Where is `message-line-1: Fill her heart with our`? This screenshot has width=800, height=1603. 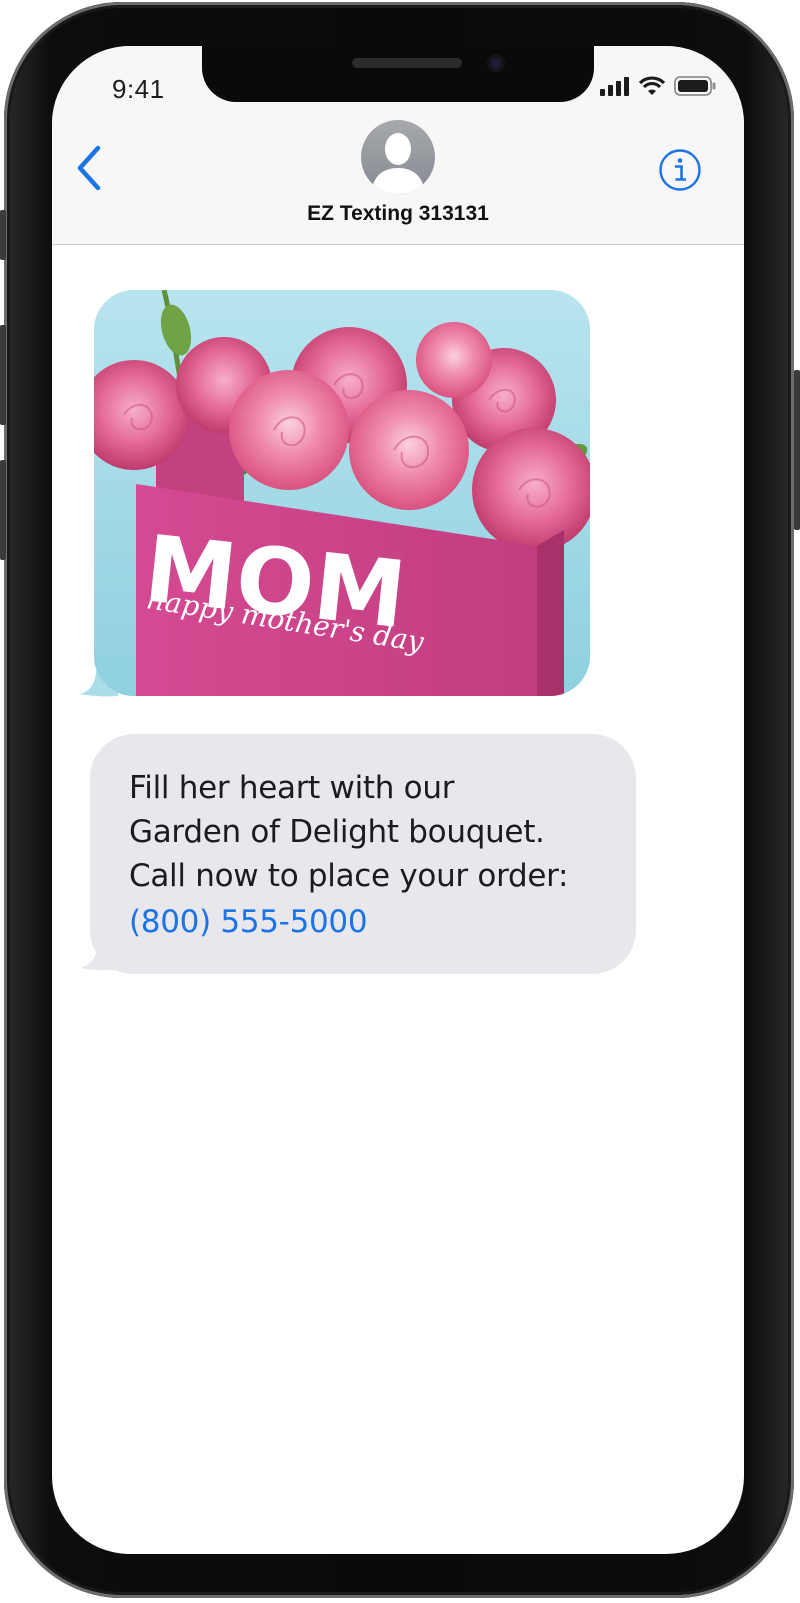 message-line-1: Fill her heart with our is located at coordinates (292, 788).